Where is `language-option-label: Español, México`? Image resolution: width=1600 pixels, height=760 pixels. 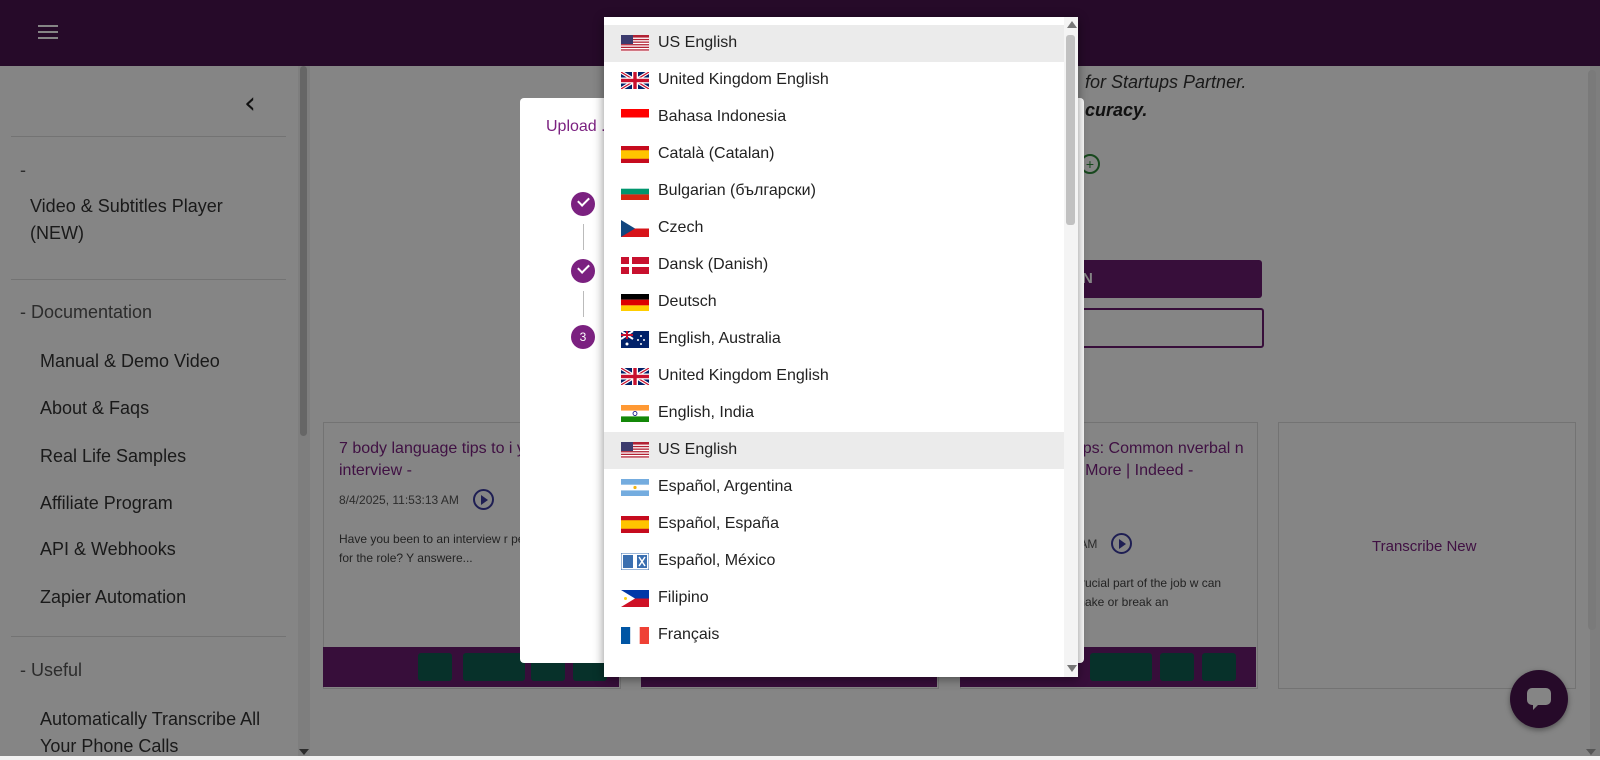
language-option-label: Español, México is located at coordinates (717, 560).